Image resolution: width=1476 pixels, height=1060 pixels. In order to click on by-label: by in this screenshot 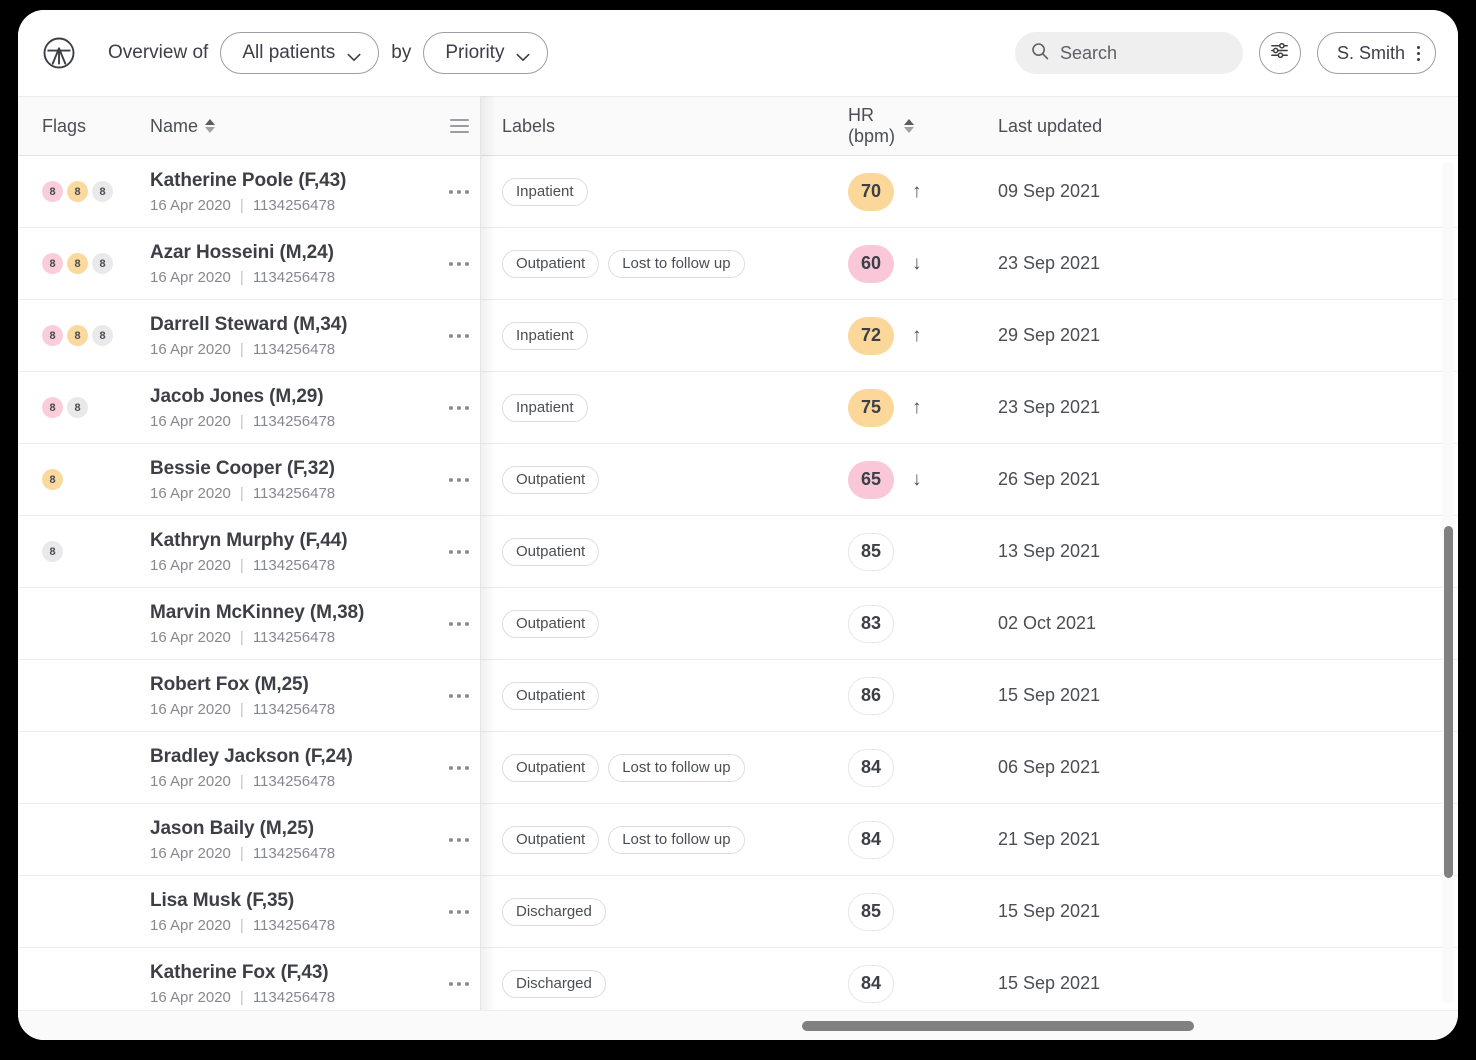, I will do `click(401, 52)`.